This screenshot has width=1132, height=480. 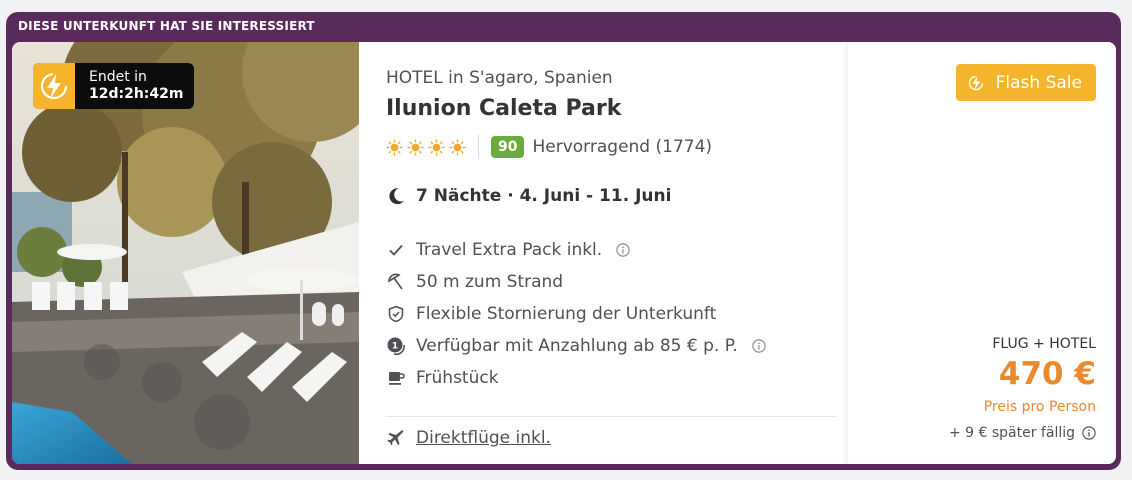 I want to click on package-type: FLUG + HOTEL, so click(x=1044, y=344).